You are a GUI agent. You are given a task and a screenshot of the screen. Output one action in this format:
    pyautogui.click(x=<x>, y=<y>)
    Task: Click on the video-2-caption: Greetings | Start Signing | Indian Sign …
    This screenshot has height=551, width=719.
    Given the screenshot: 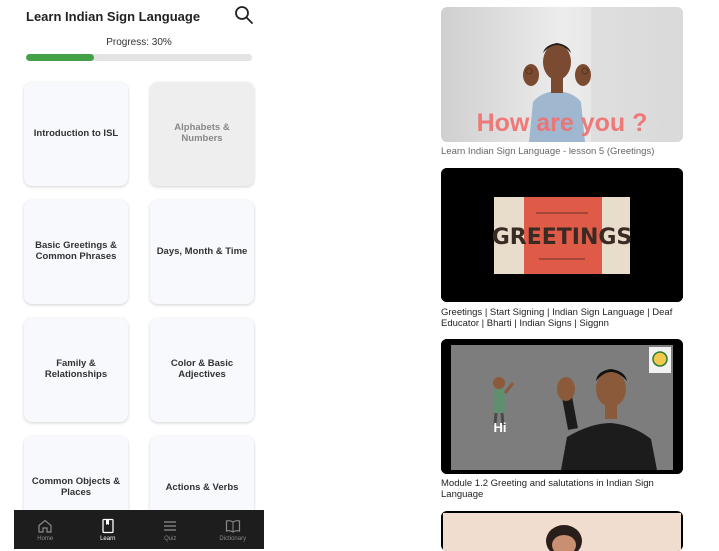 What is the action you would take?
    pyautogui.click(x=563, y=318)
    